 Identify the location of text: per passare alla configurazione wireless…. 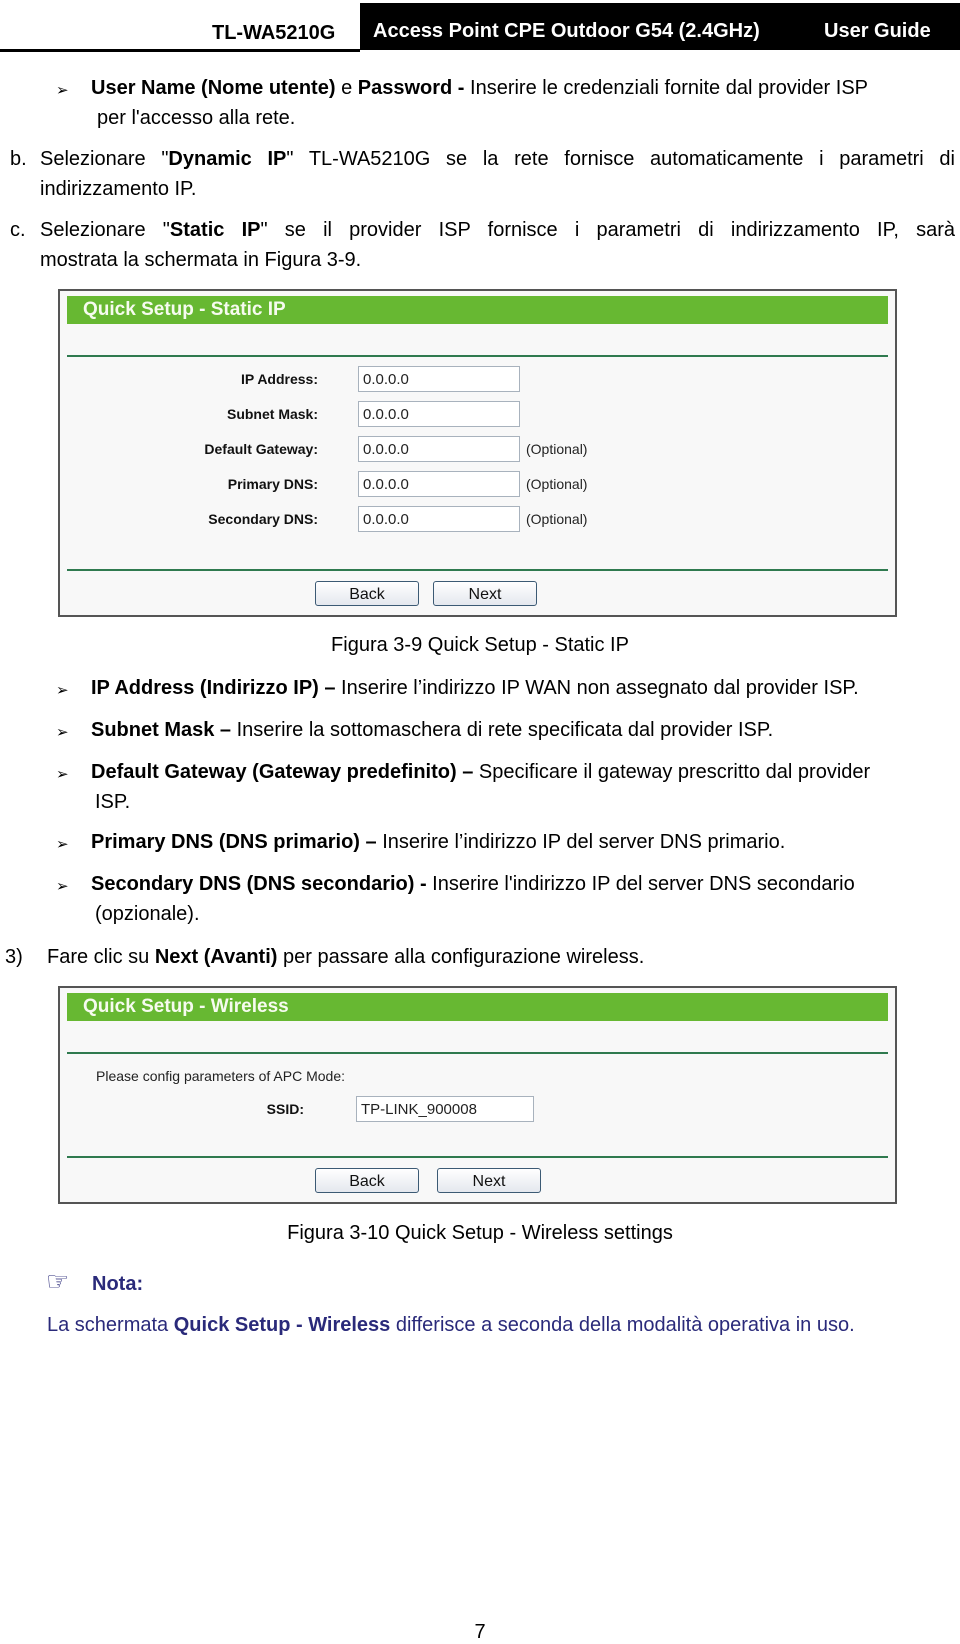
(461, 957).